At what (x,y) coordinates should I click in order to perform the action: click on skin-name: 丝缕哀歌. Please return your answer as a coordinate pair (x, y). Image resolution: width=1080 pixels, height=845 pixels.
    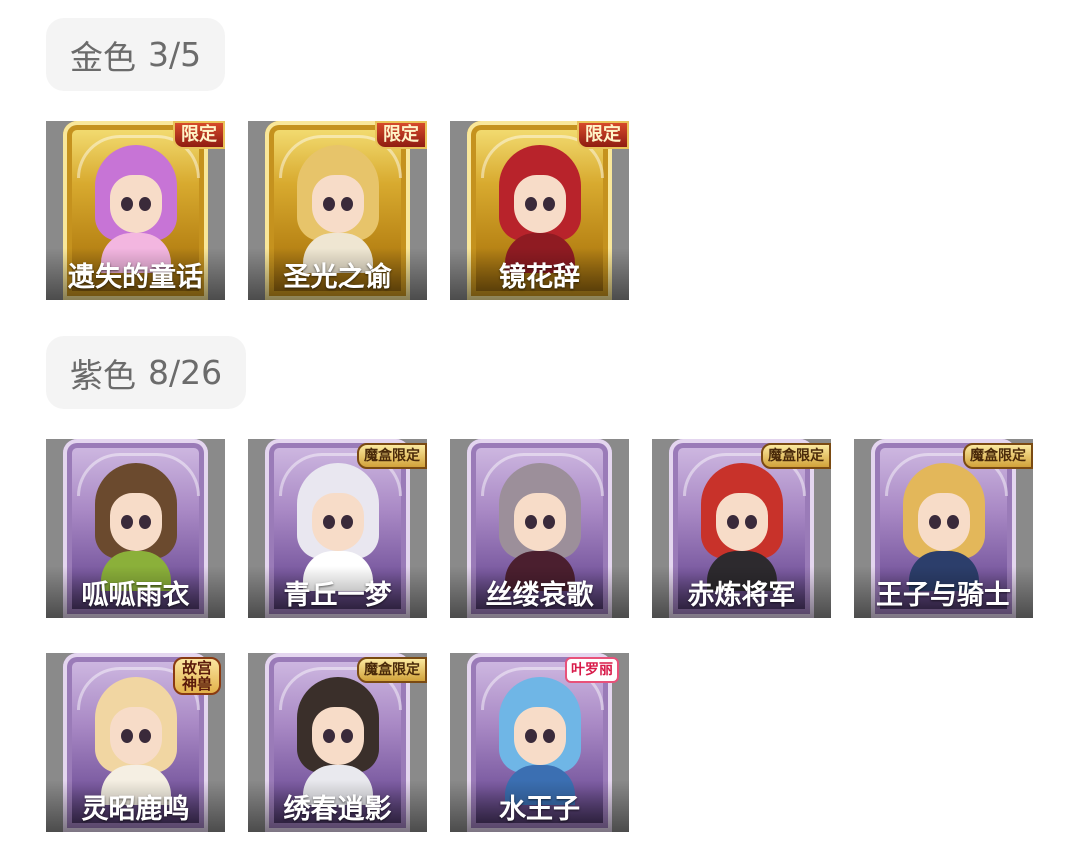
    Looking at the image, I should click on (539, 592).